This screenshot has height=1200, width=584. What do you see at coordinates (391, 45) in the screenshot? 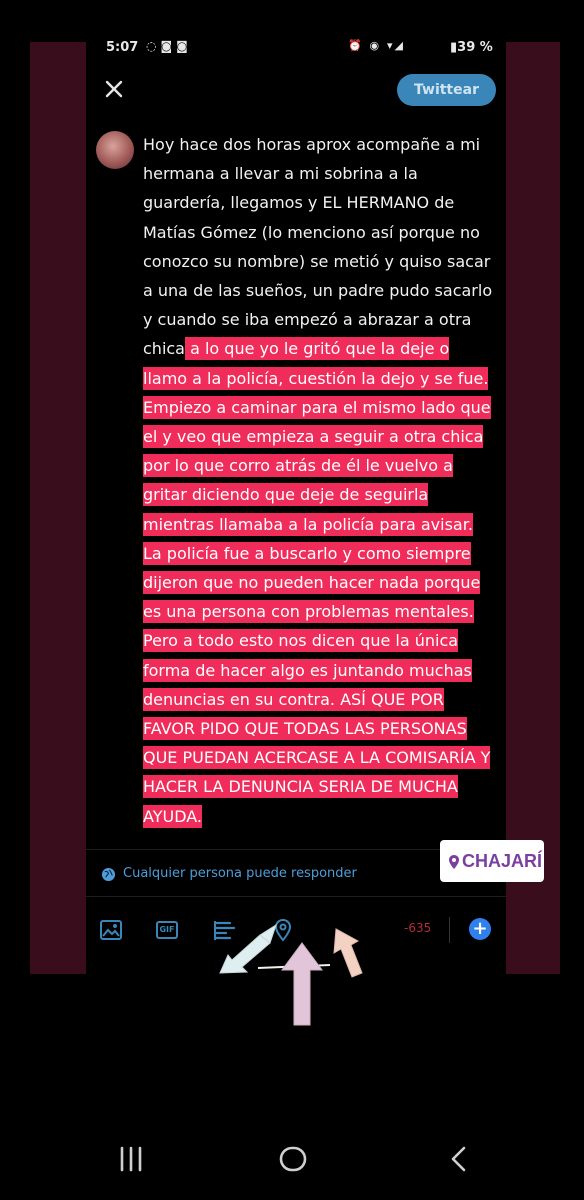
I see `wifi-icon: ▾` at bounding box center [391, 45].